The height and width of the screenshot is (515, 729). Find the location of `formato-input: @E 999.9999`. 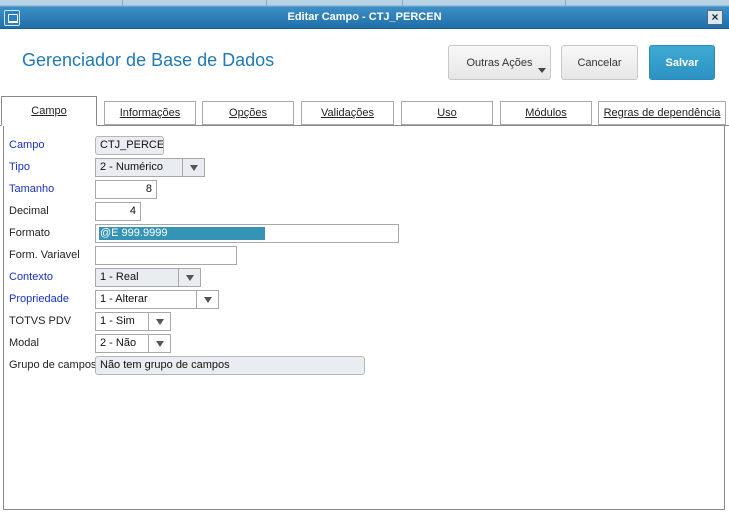

formato-input: @E 999.9999 is located at coordinates (247, 233).